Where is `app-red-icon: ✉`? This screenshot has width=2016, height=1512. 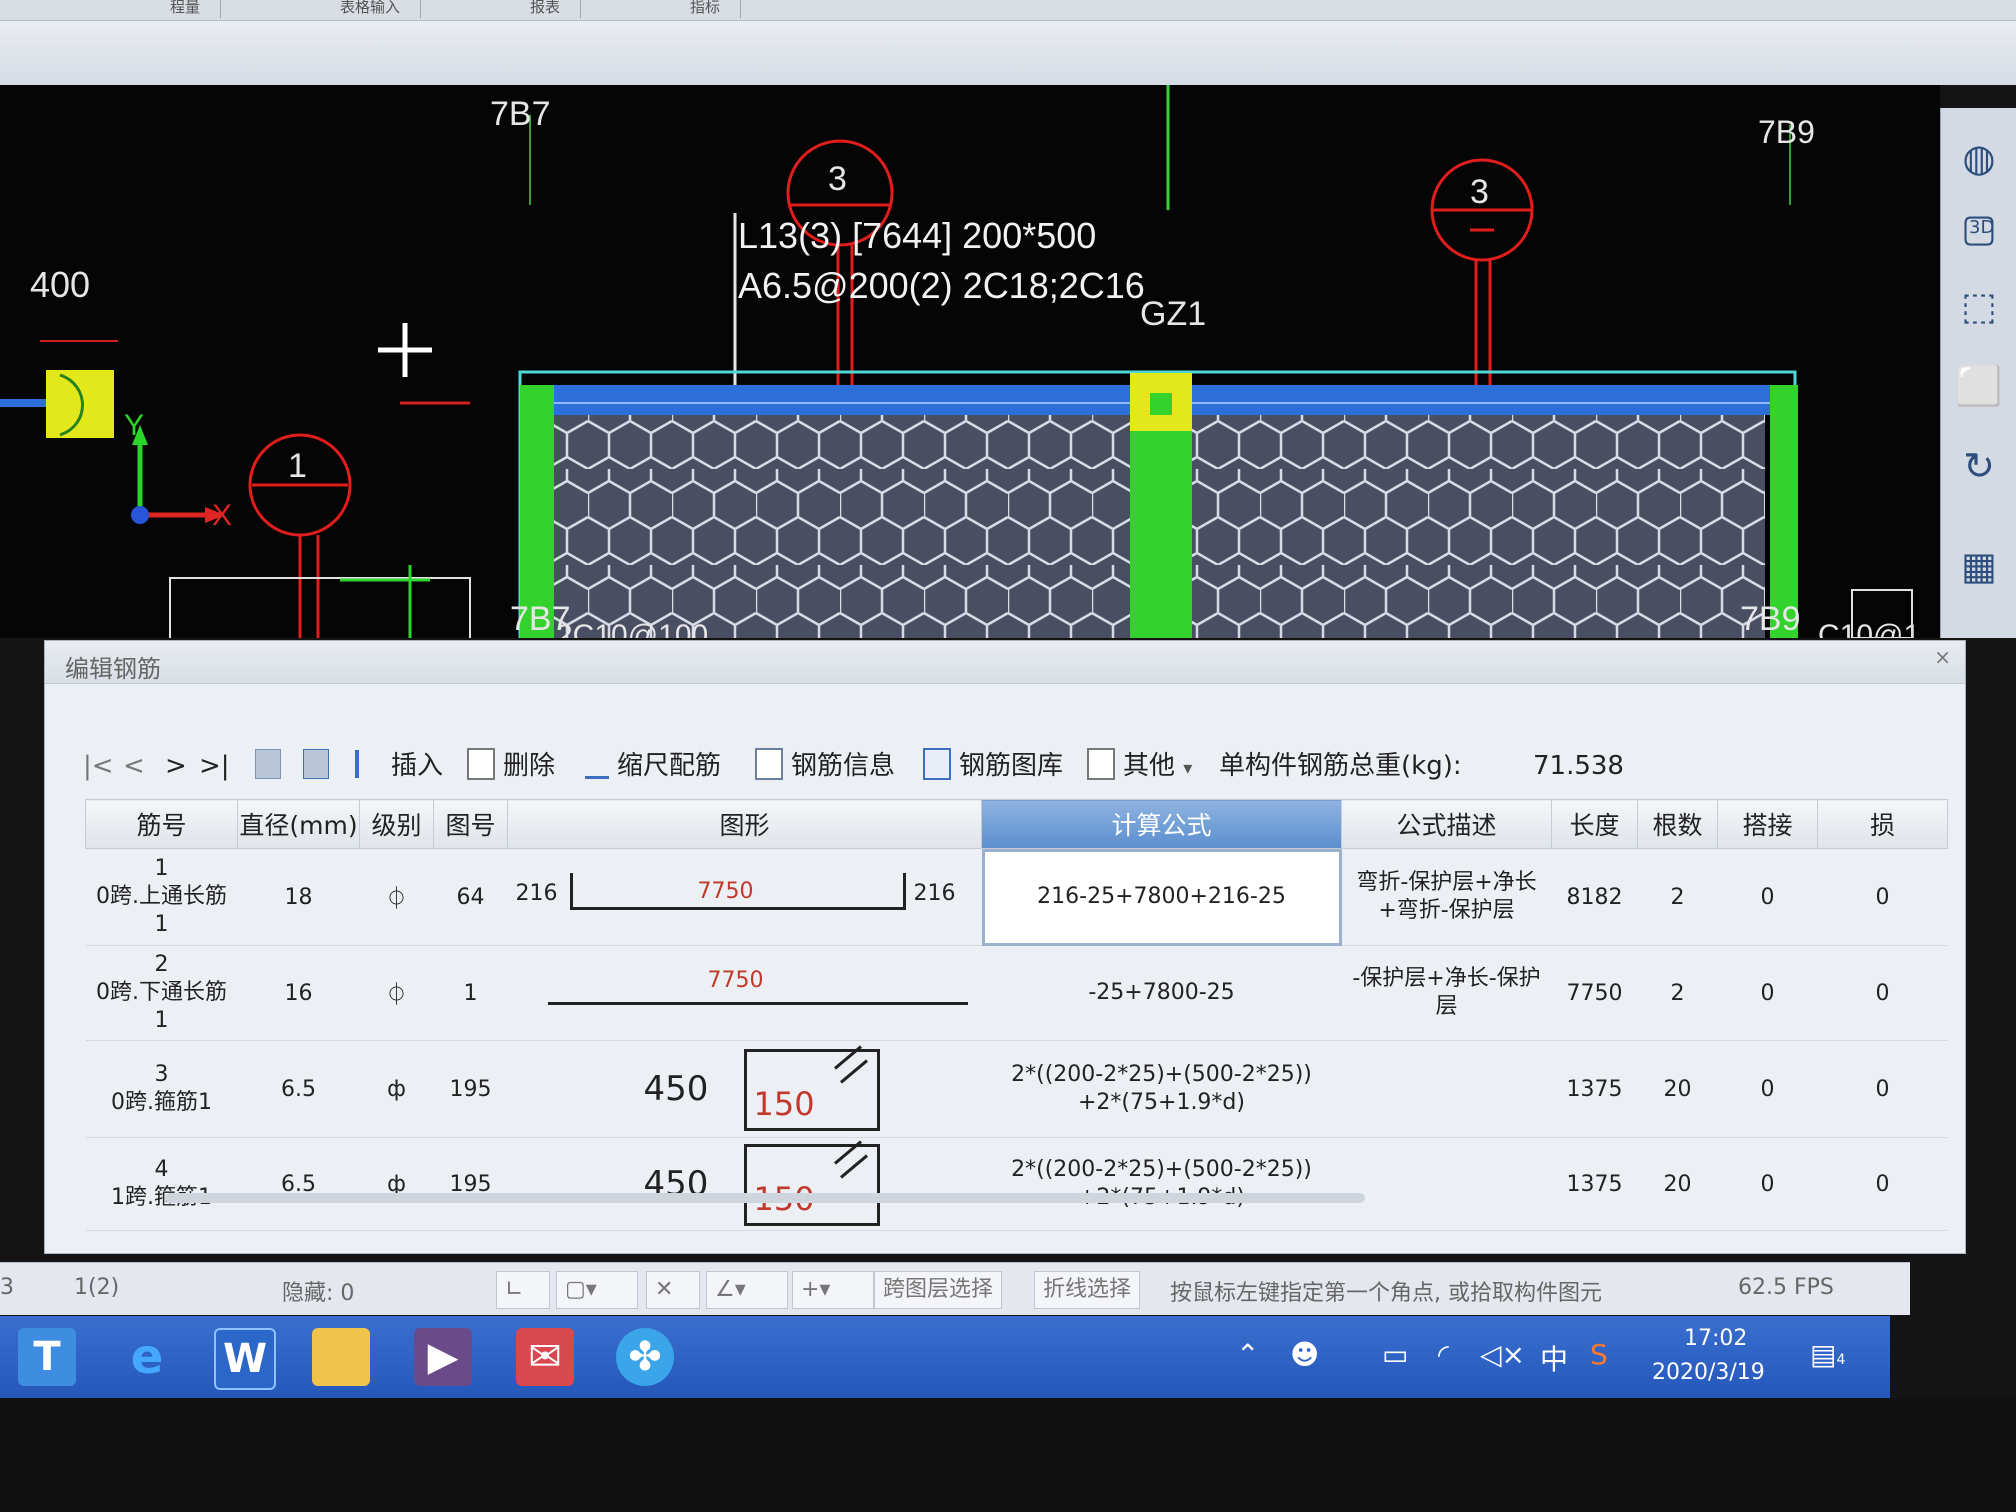
app-red-icon: ✉ is located at coordinates (545, 1357).